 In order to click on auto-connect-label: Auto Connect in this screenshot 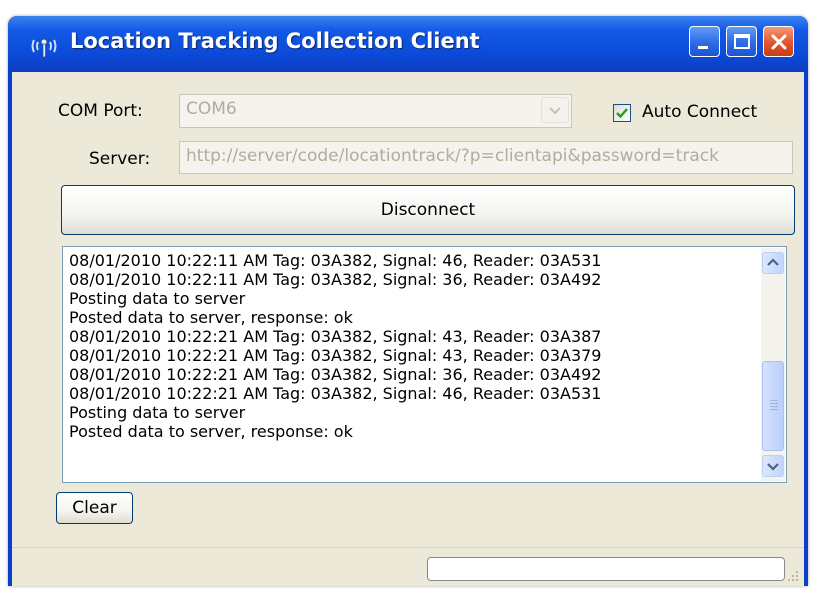, I will do `click(699, 112)`.